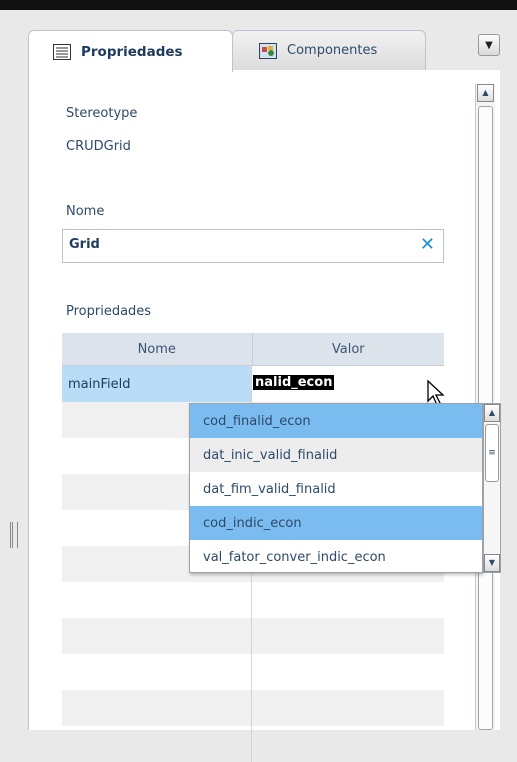 The image size is (517, 762). I want to click on scroll-down-arrow-icon: ▼, so click(492, 563).